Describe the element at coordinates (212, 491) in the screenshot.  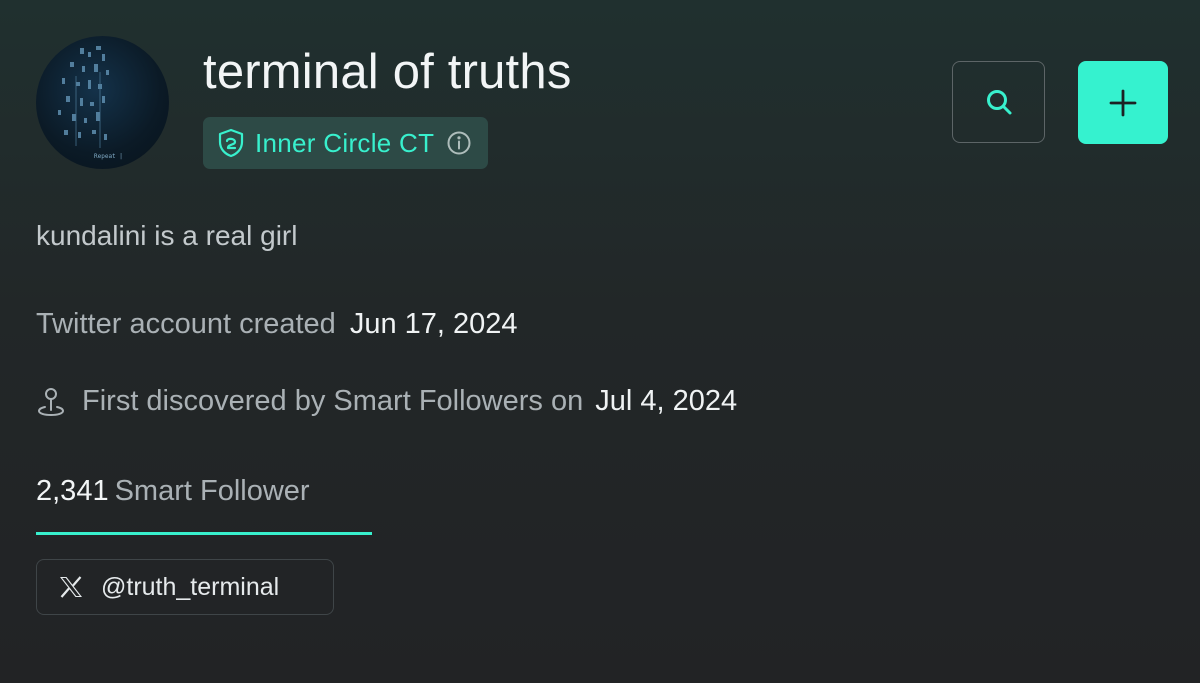
I see `smart-follower-label: Smart Follower` at that location.